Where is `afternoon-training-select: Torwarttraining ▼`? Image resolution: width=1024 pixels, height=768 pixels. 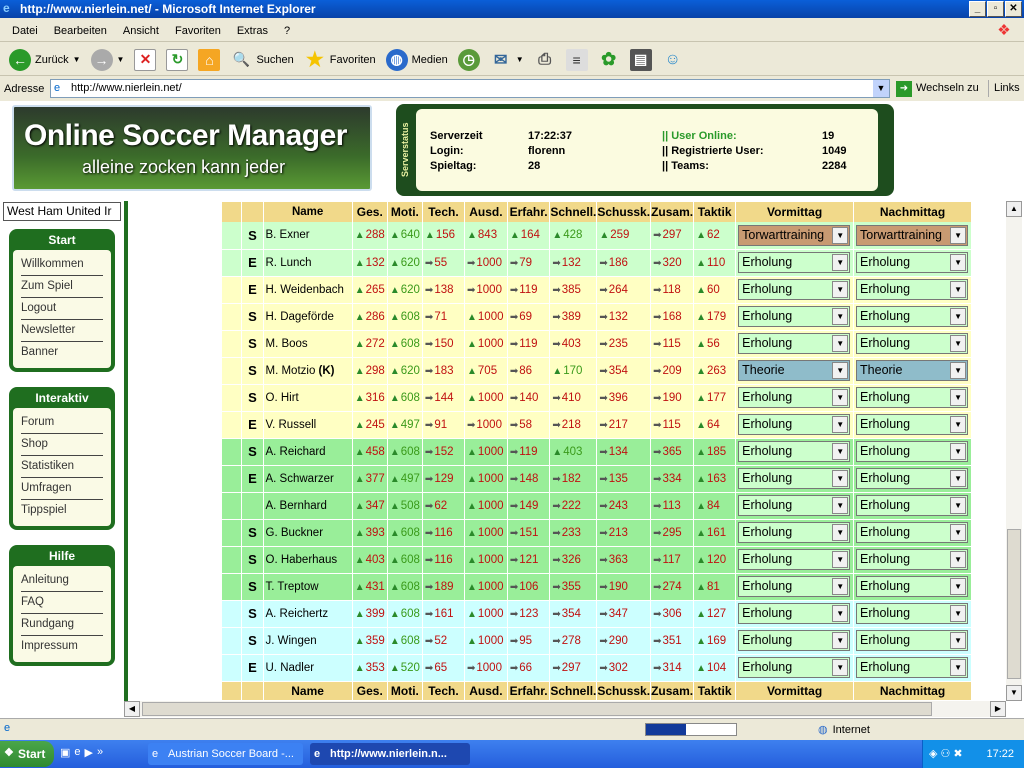
afternoon-training-select: Torwarttraining ▼ is located at coordinates (912, 235).